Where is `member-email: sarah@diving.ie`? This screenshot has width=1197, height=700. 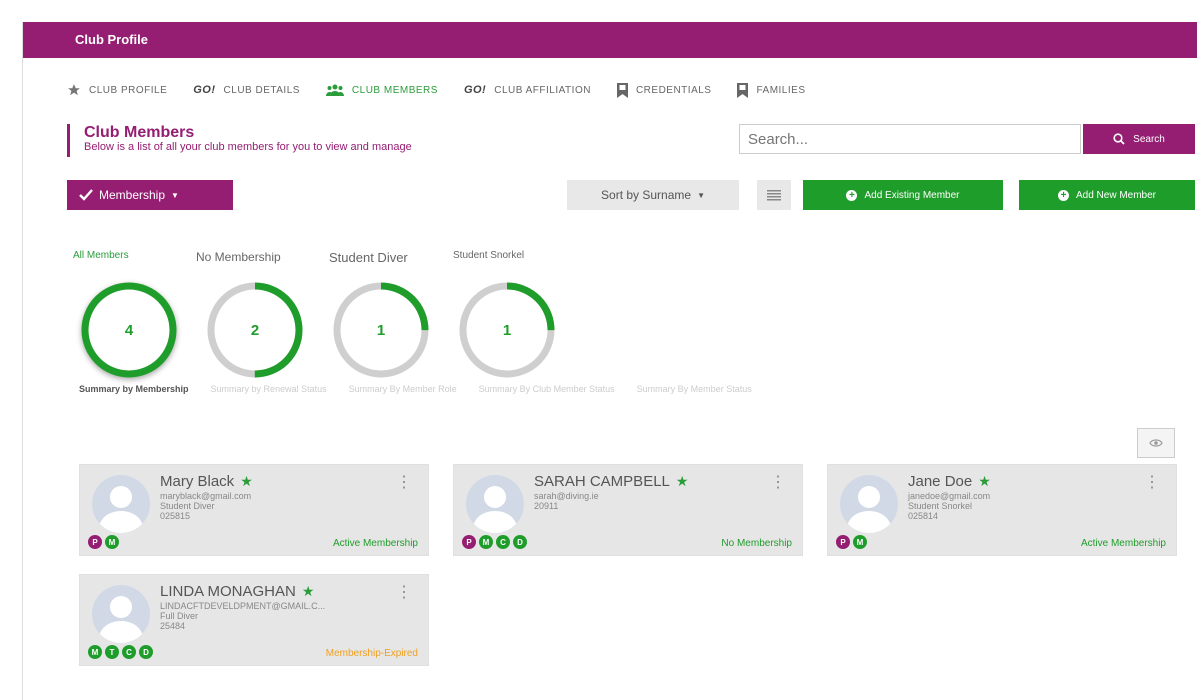
member-email: sarah@diving.ie is located at coordinates (566, 496).